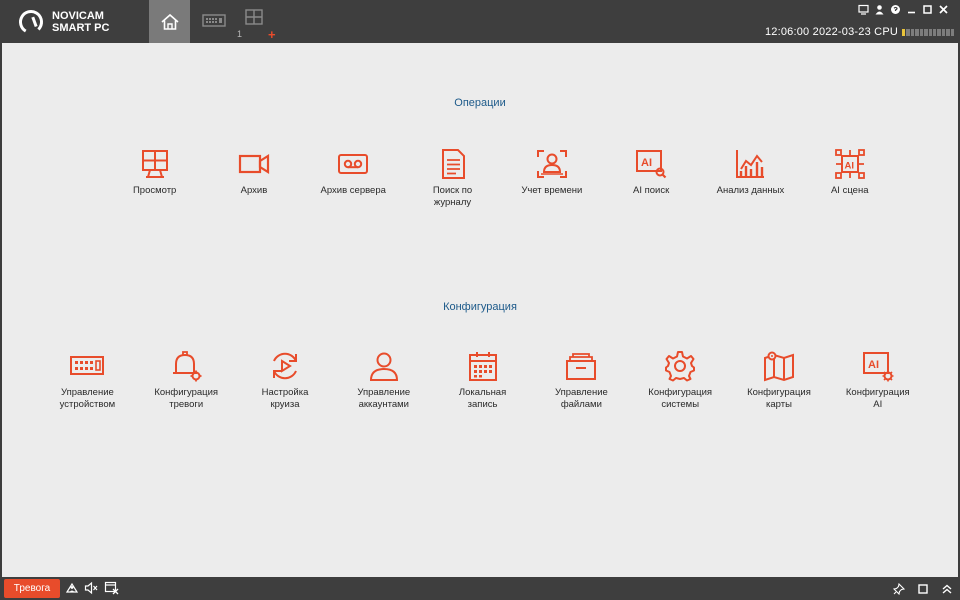 Image resolution: width=960 pixels, height=600 pixels. I want to click on ai-config-icon: AI, so click(878, 367).